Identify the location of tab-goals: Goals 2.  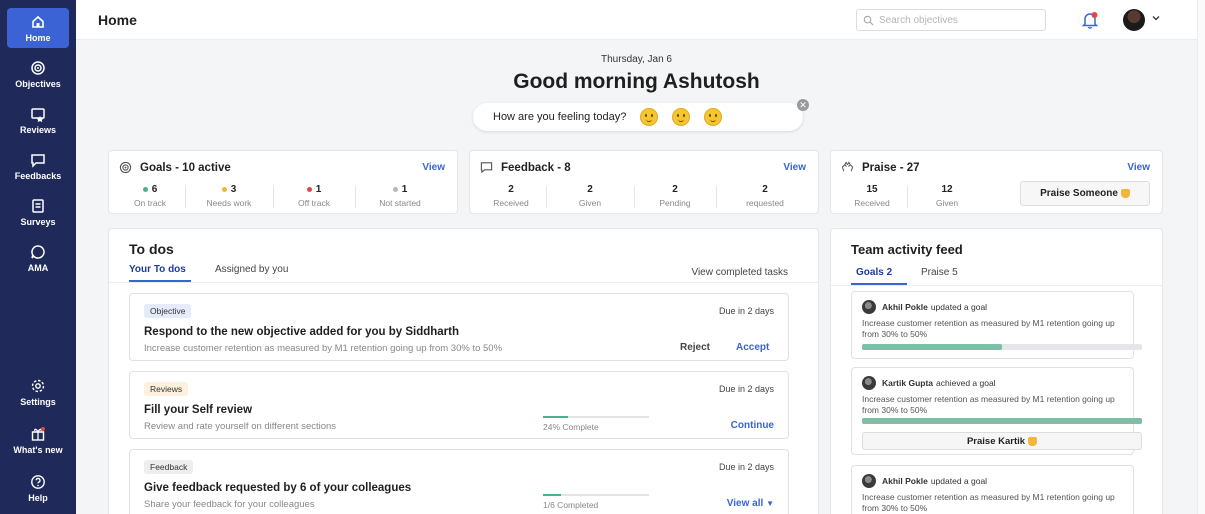
(874, 272).